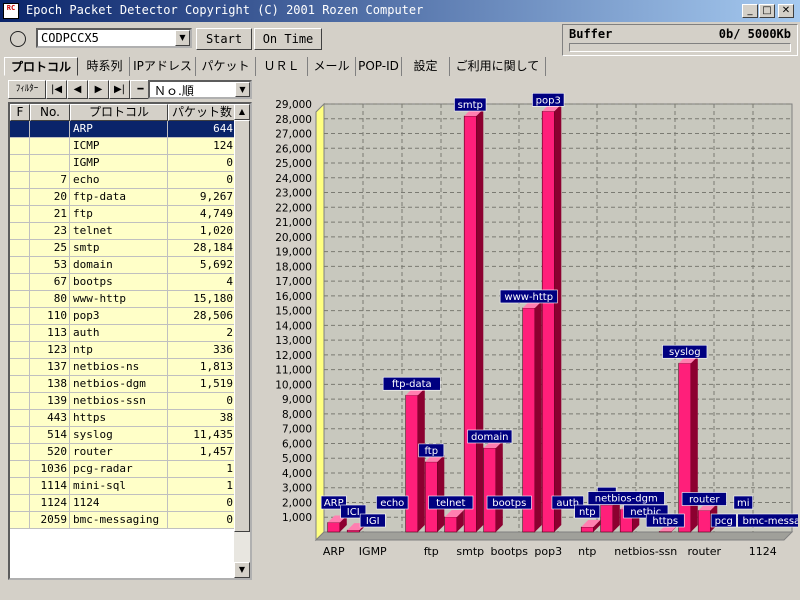  I want to click on y-tick-label: 5,000, so click(297, 459).